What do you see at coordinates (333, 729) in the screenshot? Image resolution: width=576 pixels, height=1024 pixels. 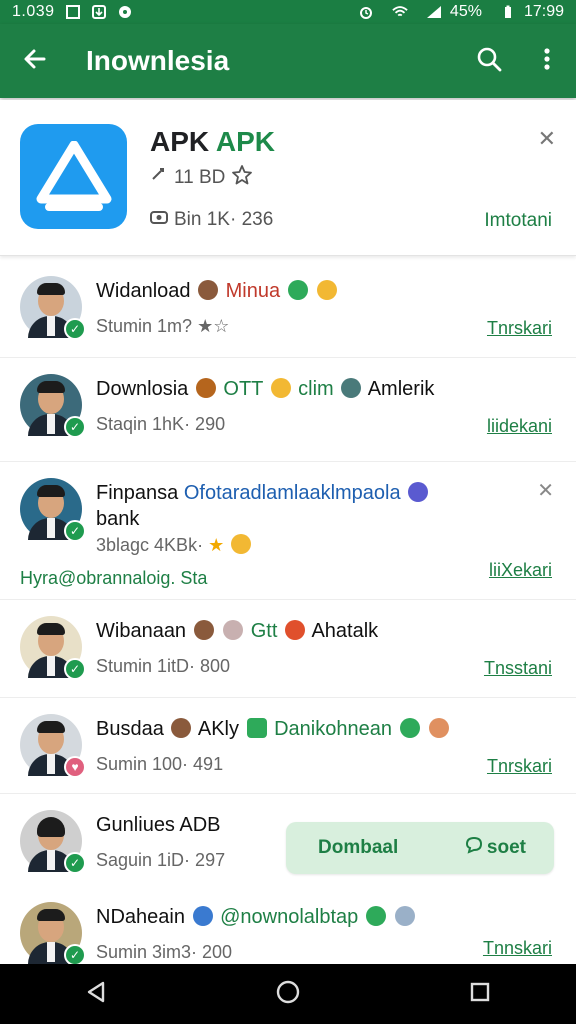 I see `title-extra-2: Danikohnean` at bounding box center [333, 729].